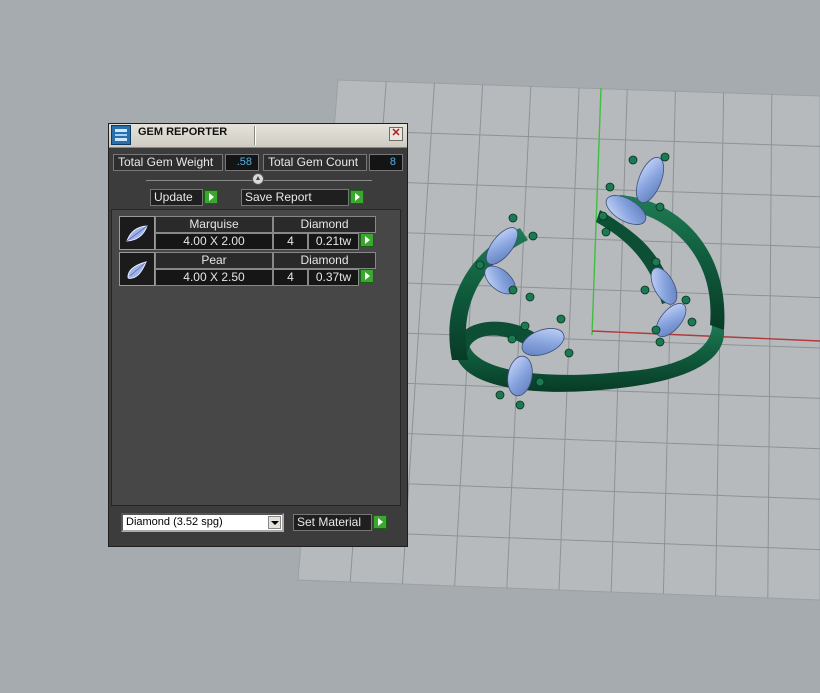 The height and width of the screenshot is (693, 820). What do you see at coordinates (211, 197) in the screenshot?
I see `update-go-icon` at bounding box center [211, 197].